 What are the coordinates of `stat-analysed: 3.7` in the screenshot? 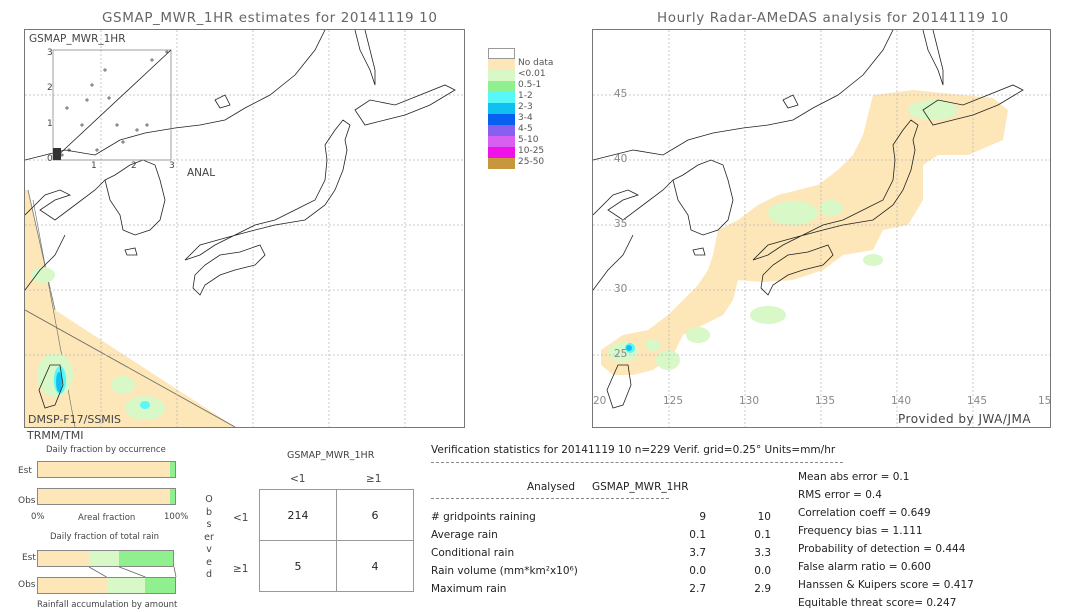 It's located at (697, 553).